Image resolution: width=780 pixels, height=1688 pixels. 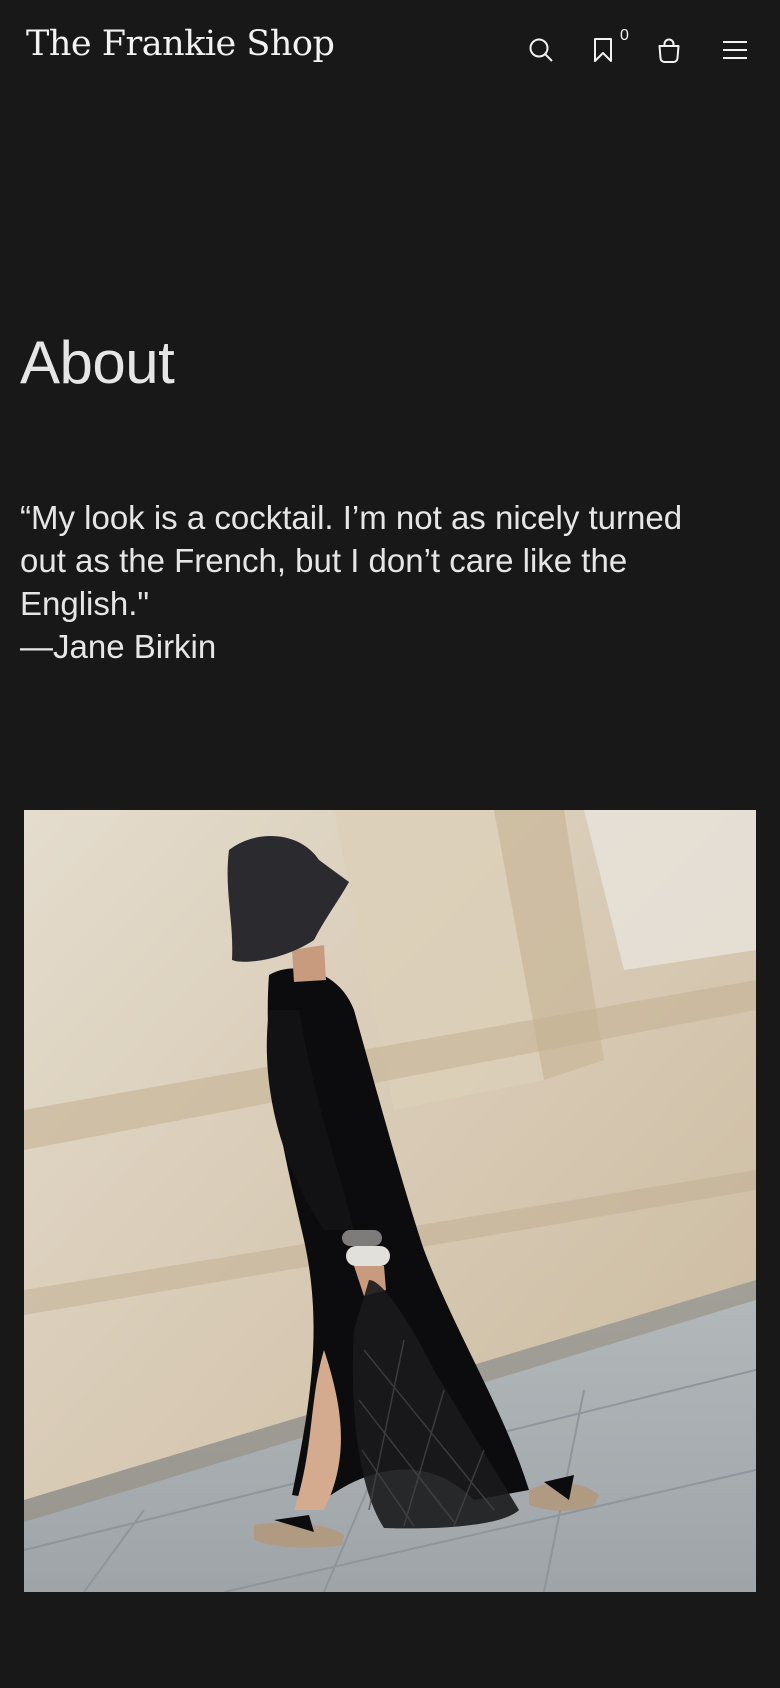 I want to click on quote-attribution: —Jane Birkin, so click(x=118, y=646).